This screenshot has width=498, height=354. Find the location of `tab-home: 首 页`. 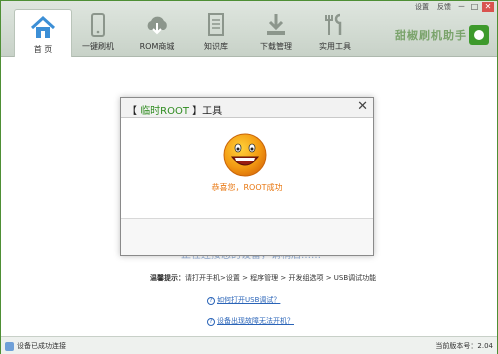

tab-home: 首 页 is located at coordinates (43, 33).